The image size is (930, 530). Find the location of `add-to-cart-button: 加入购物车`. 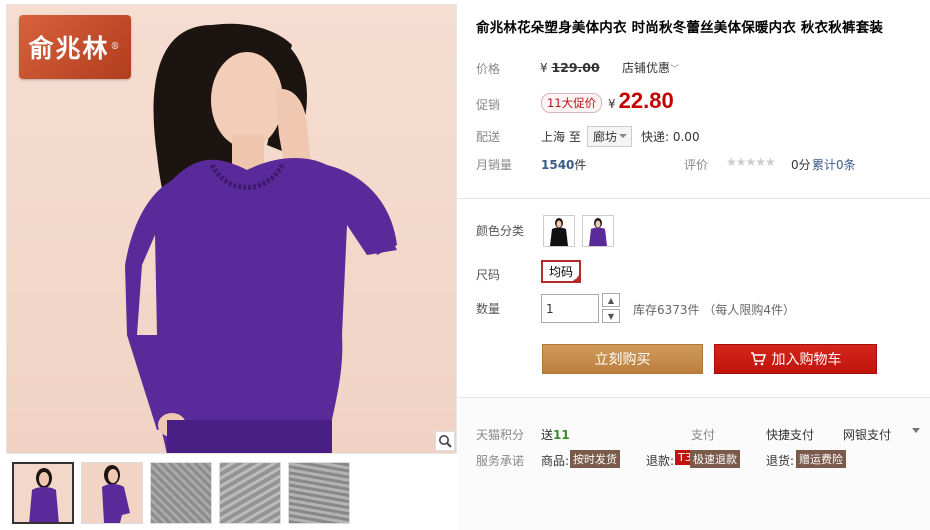

add-to-cart-button: 加入购物车 is located at coordinates (795, 359).